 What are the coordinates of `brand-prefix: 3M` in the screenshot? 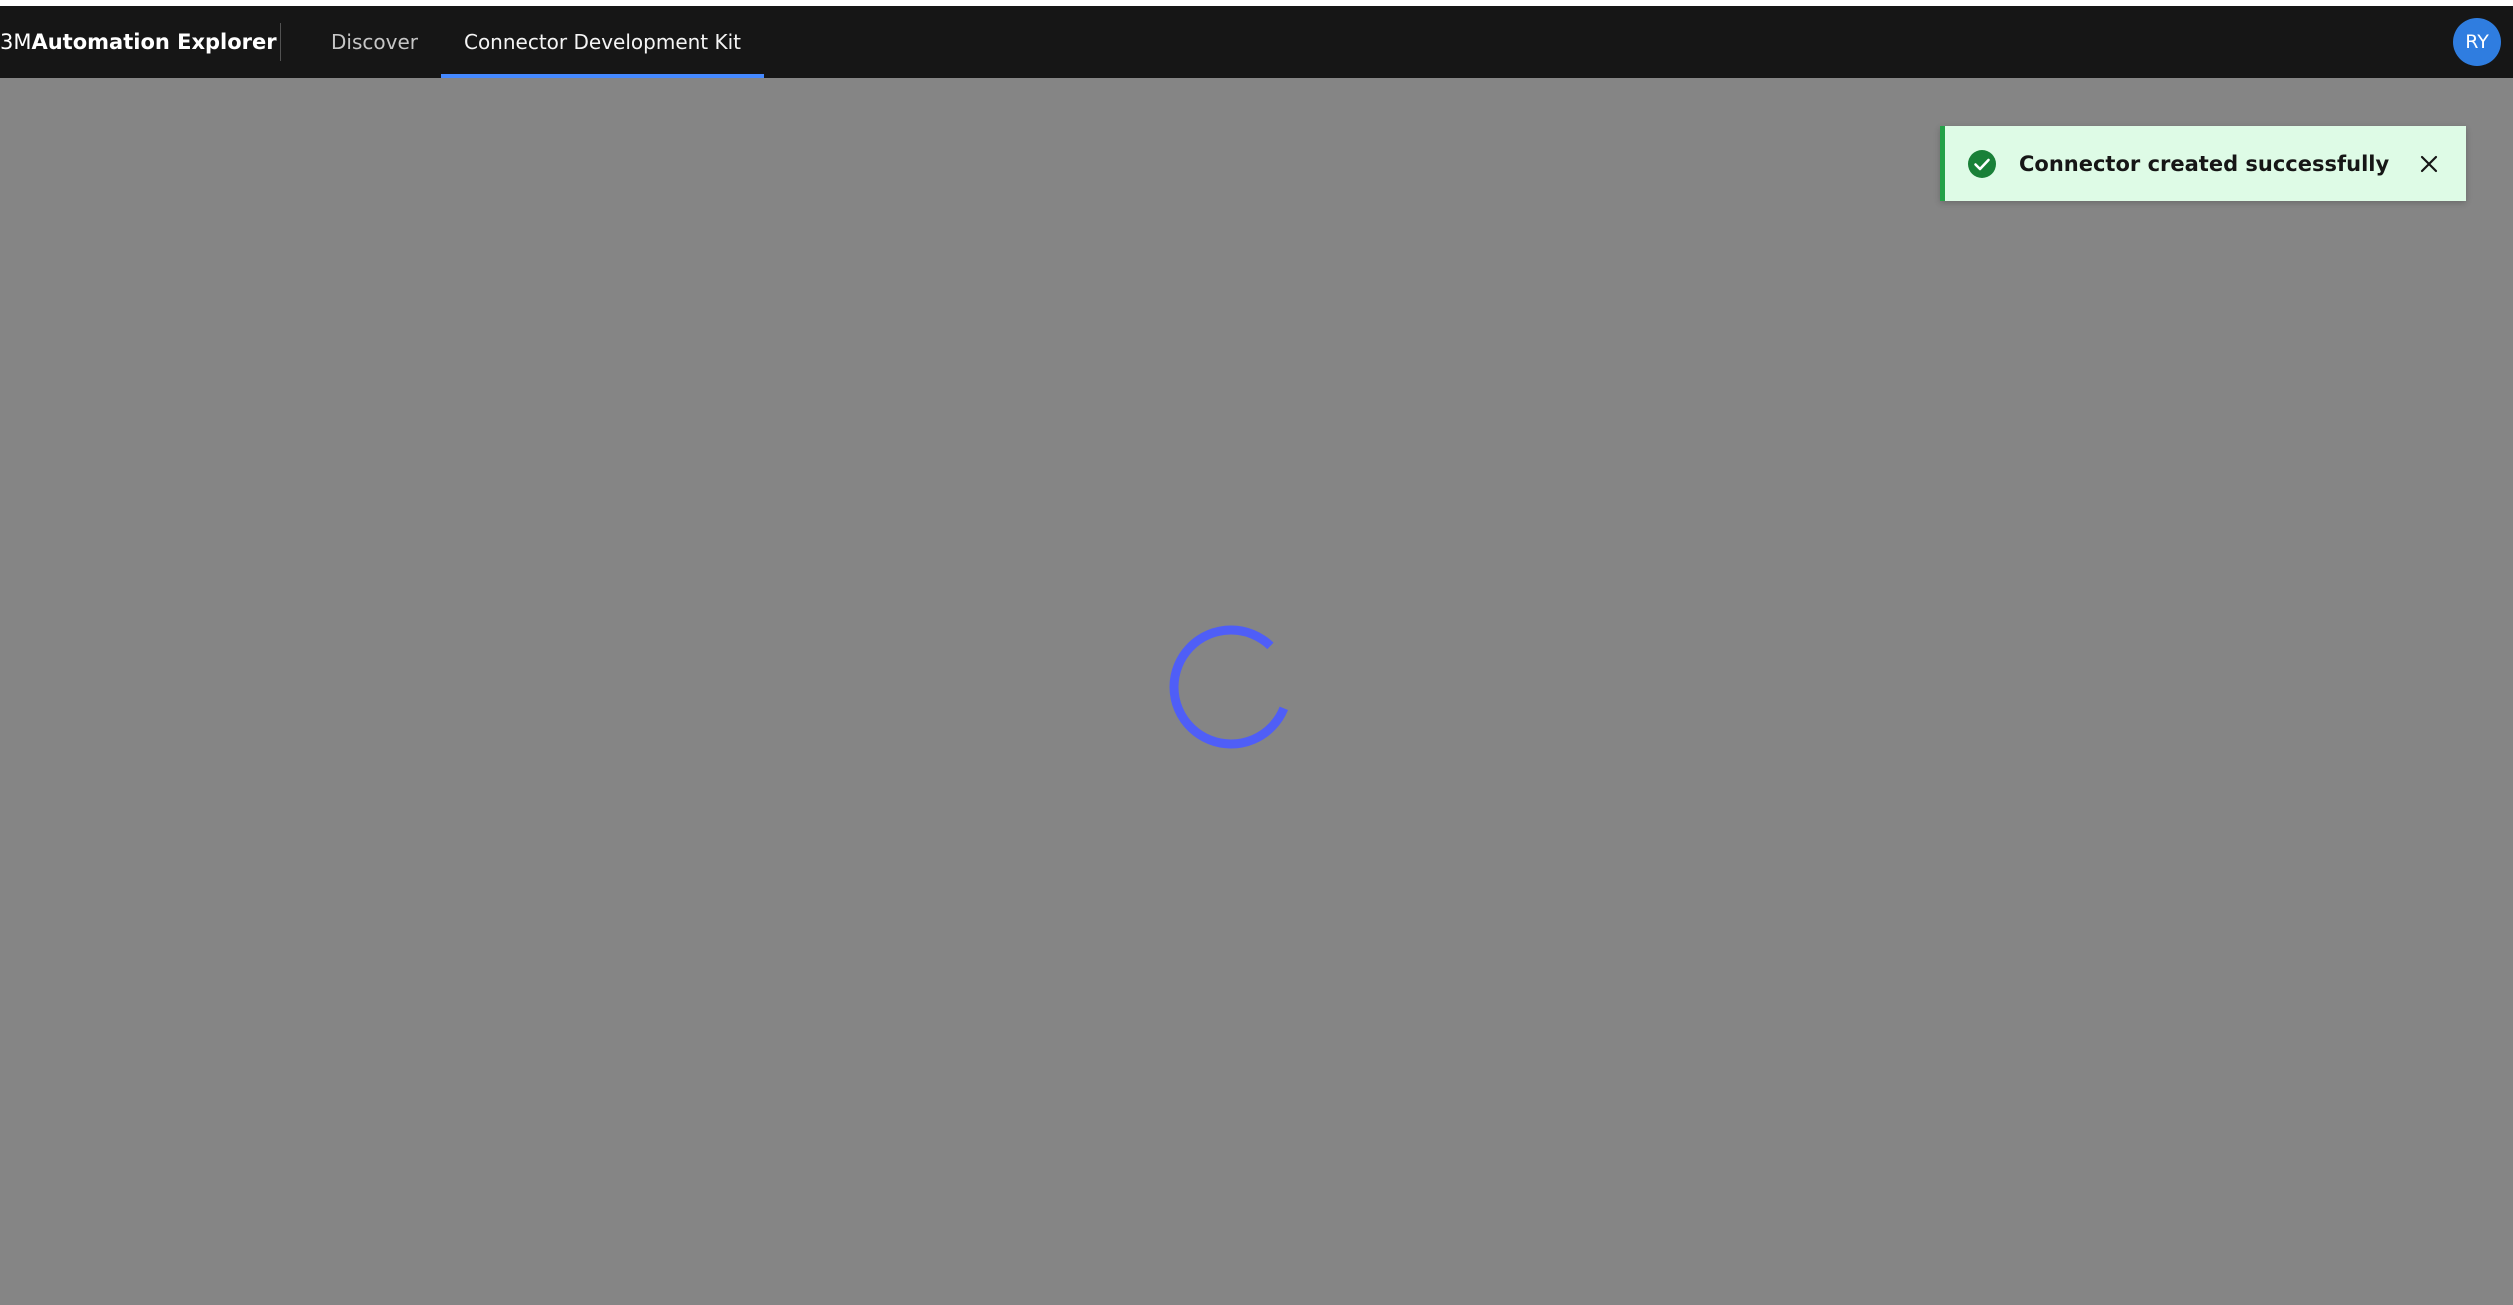 It's located at (16, 42).